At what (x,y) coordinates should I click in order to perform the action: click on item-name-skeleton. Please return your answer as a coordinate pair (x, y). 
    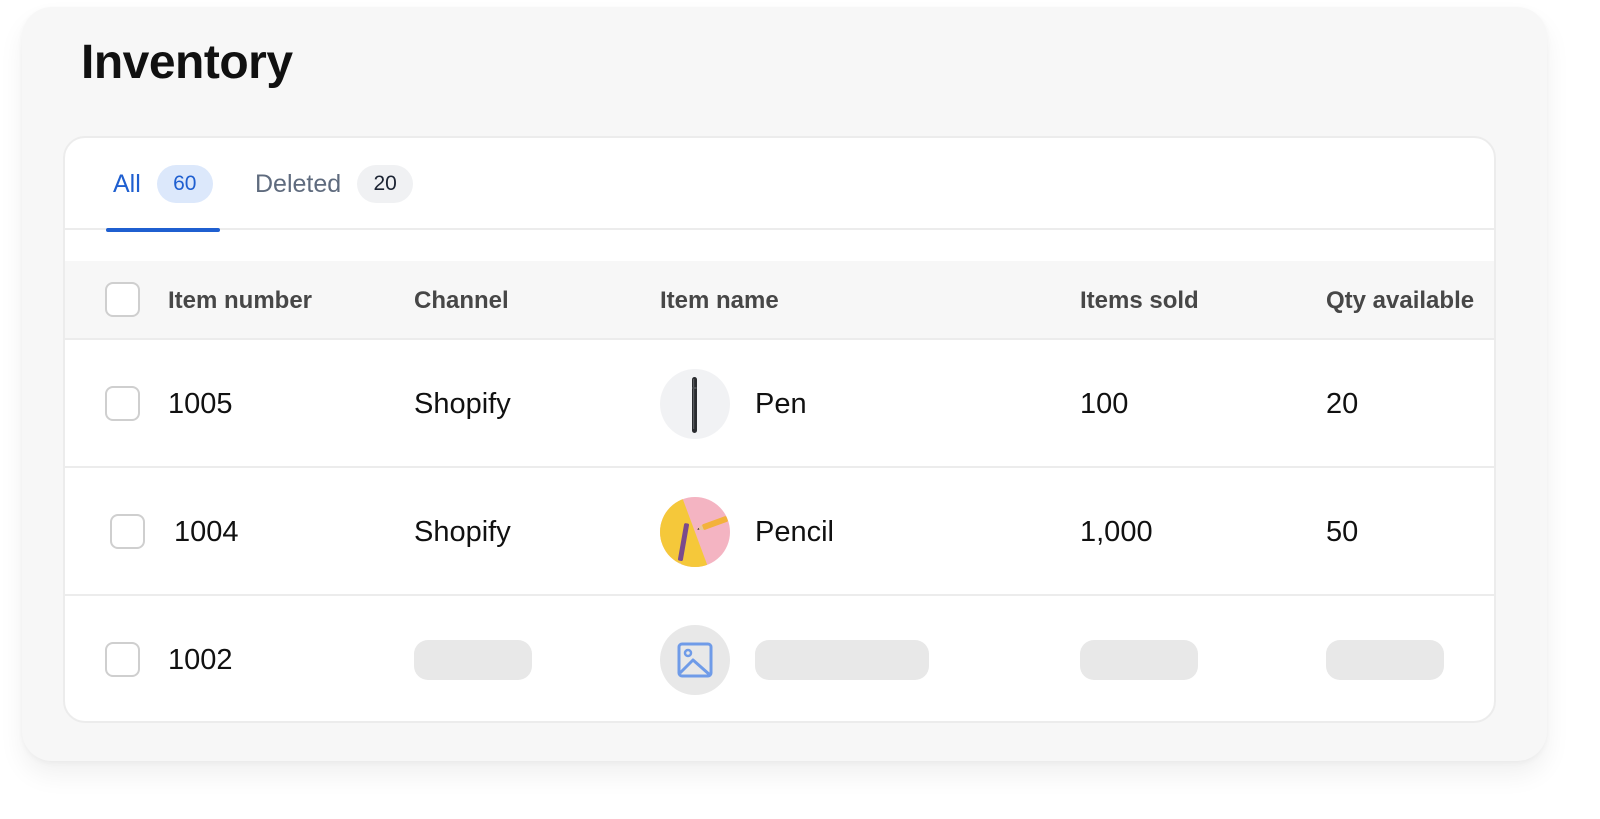
    Looking at the image, I should click on (842, 660).